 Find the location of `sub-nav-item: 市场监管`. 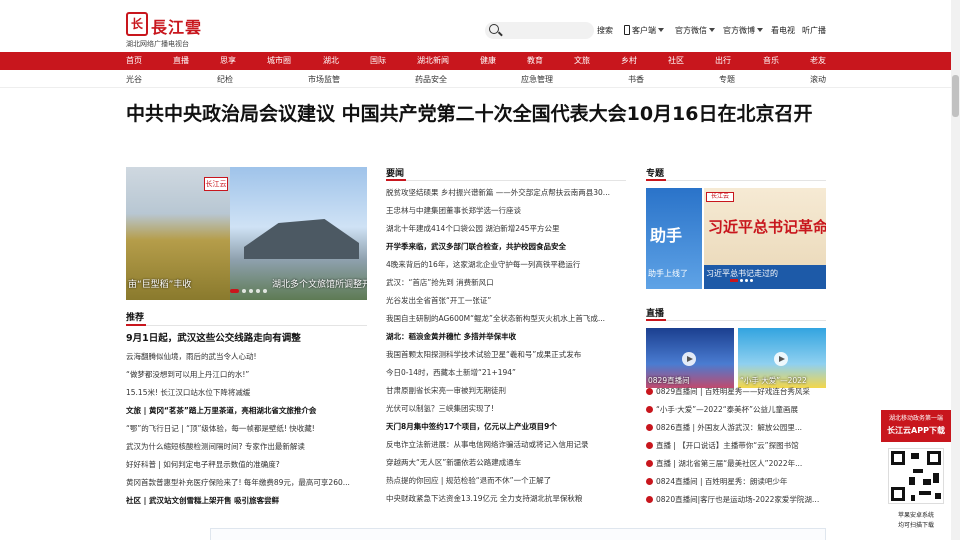

sub-nav-item: 市场监管 is located at coordinates (324, 79).